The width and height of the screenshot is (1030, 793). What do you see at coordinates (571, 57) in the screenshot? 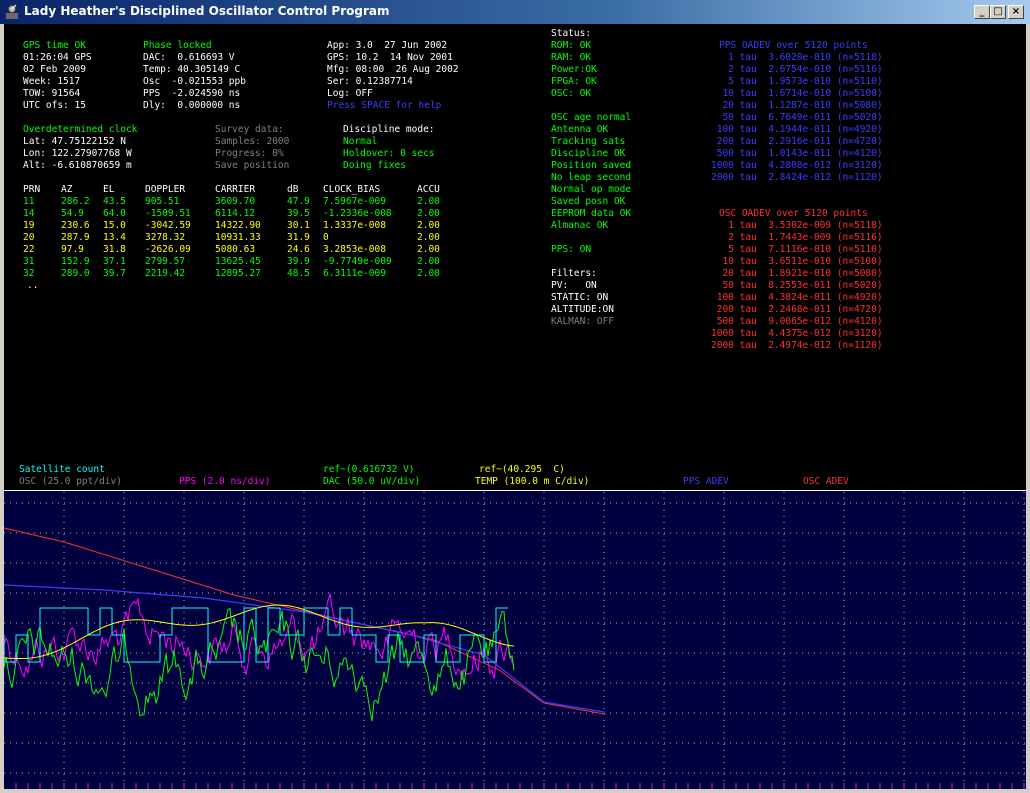
I see `status-item: RAM: OK` at bounding box center [571, 57].